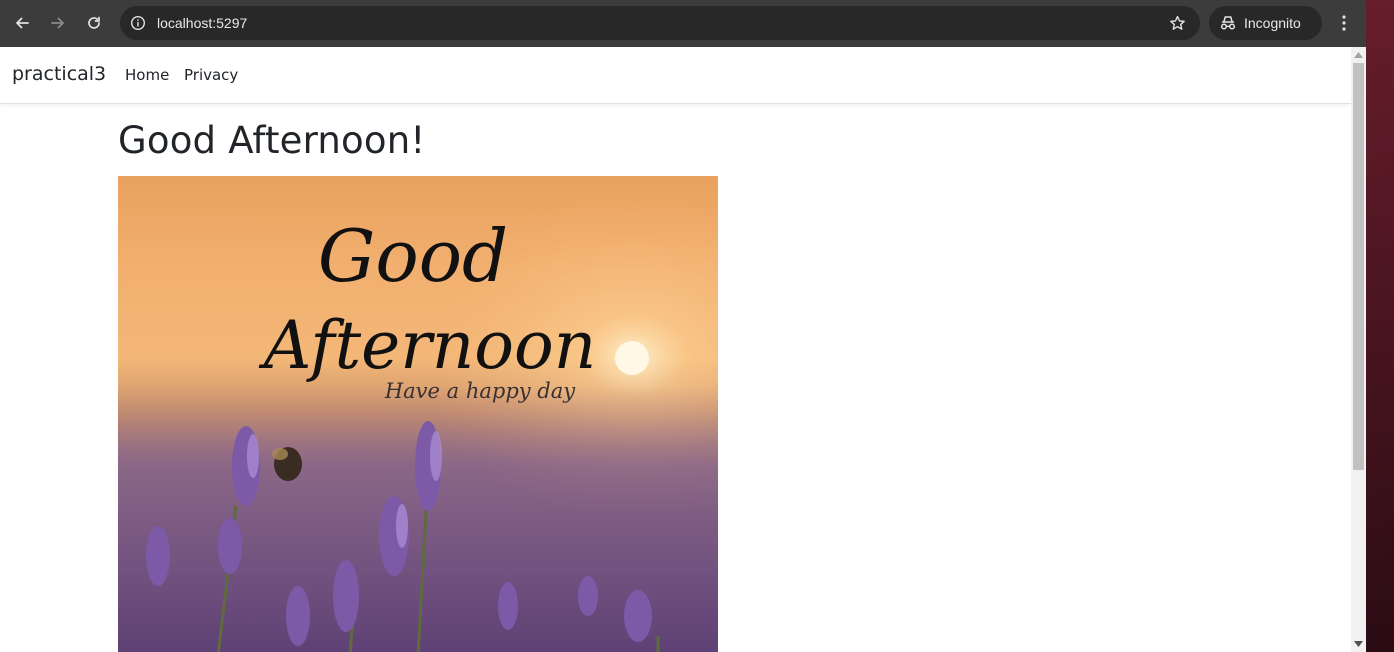 The height and width of the screenshot is (652, 1394). I want to click on incognito-label: Incognito, so click(1272, 23).